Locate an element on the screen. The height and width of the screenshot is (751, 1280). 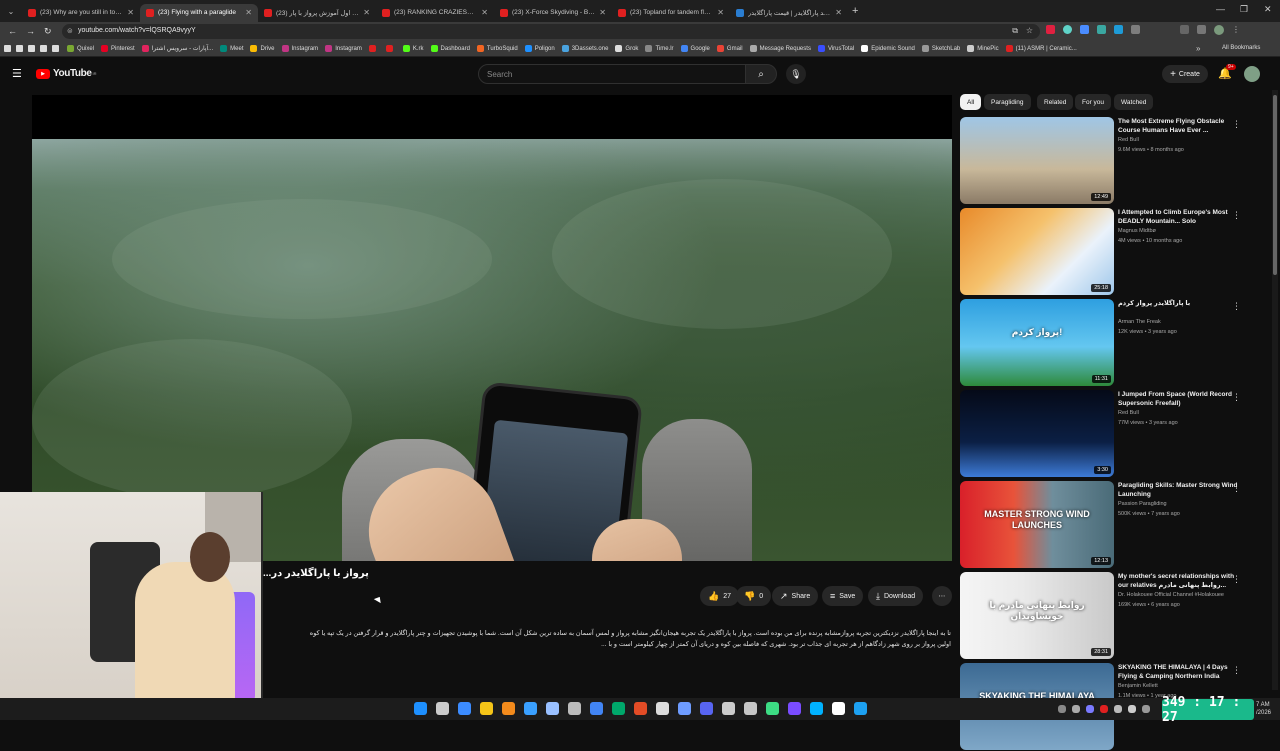
site-info-icon: ⊜ is located at coordinates (70, 31).